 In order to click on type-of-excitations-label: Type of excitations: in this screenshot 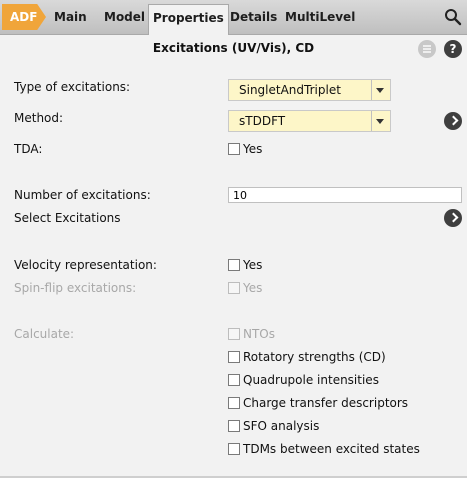, I will do `click(72, 87)`.